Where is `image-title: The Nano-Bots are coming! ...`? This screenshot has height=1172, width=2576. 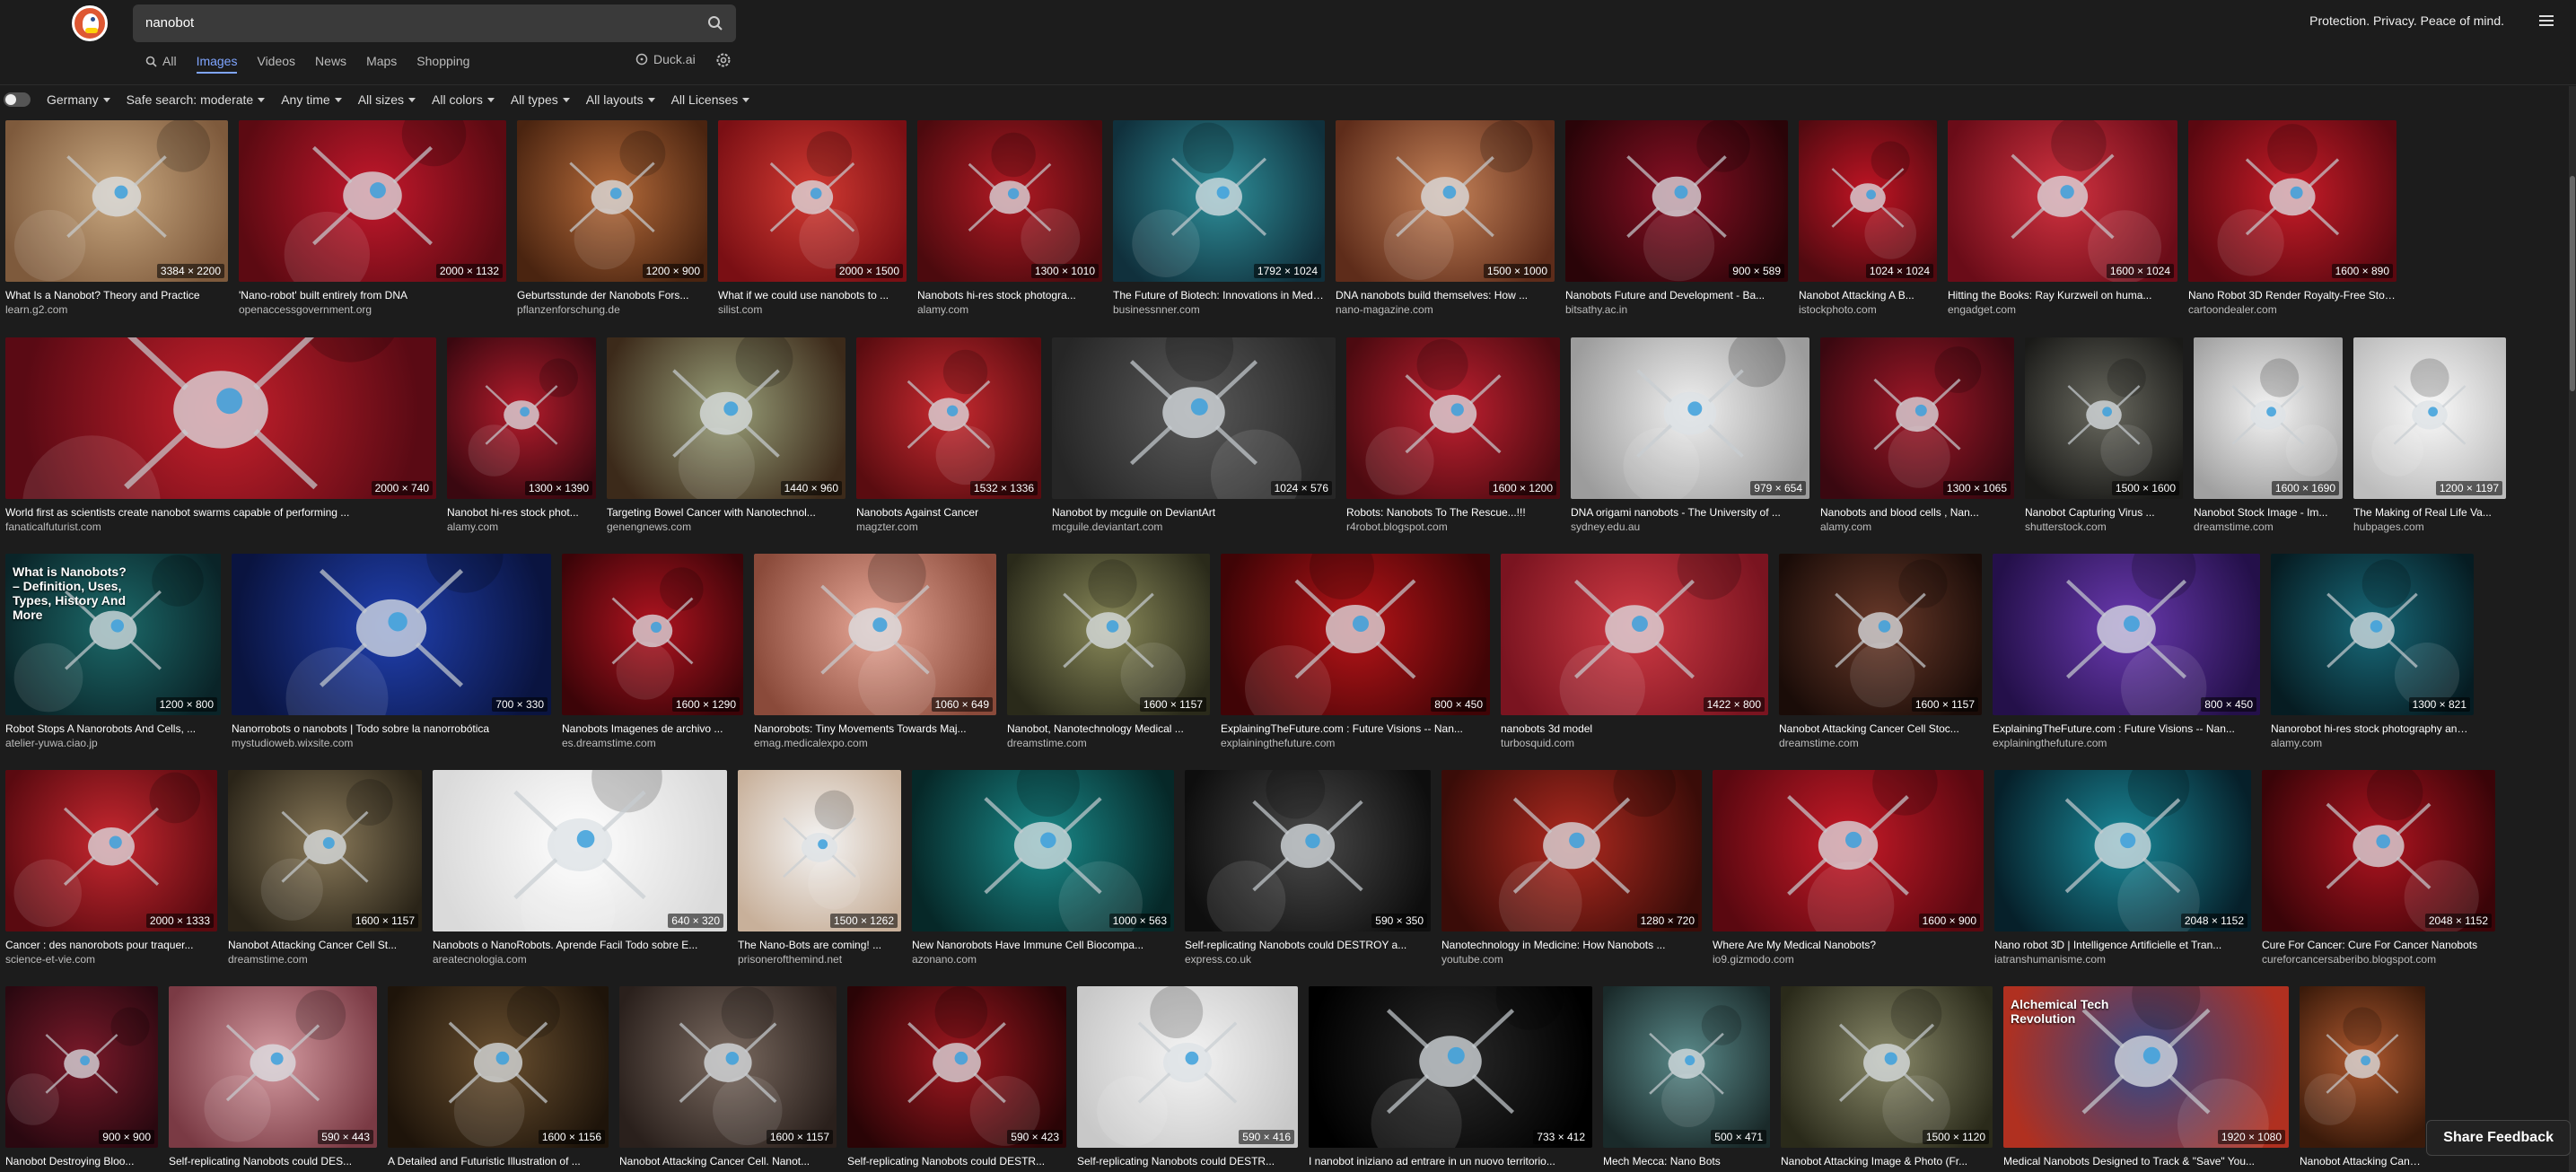 image-title: The Nano-Bots are coming! ... is located at coordinates (819, 945).